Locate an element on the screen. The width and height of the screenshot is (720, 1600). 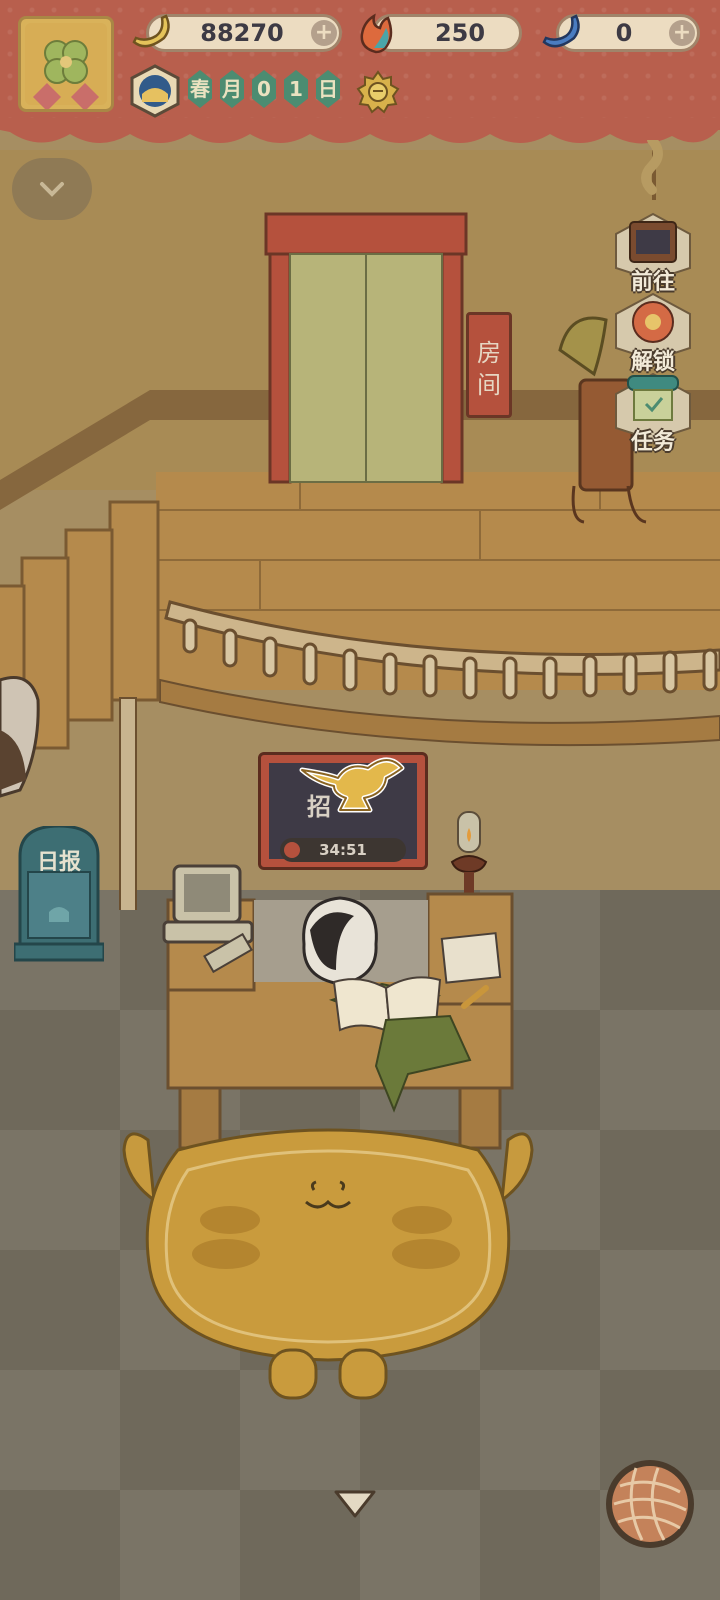
tasks-label: 任务 is located at coordinates (652, 442).